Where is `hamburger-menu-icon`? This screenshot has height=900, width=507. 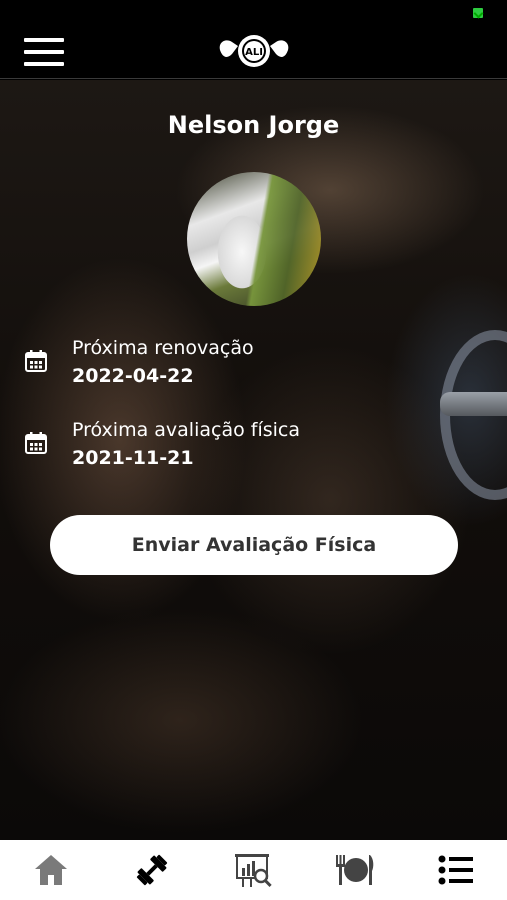
hamburger-menu-icon is located at coordinates (44, 52).